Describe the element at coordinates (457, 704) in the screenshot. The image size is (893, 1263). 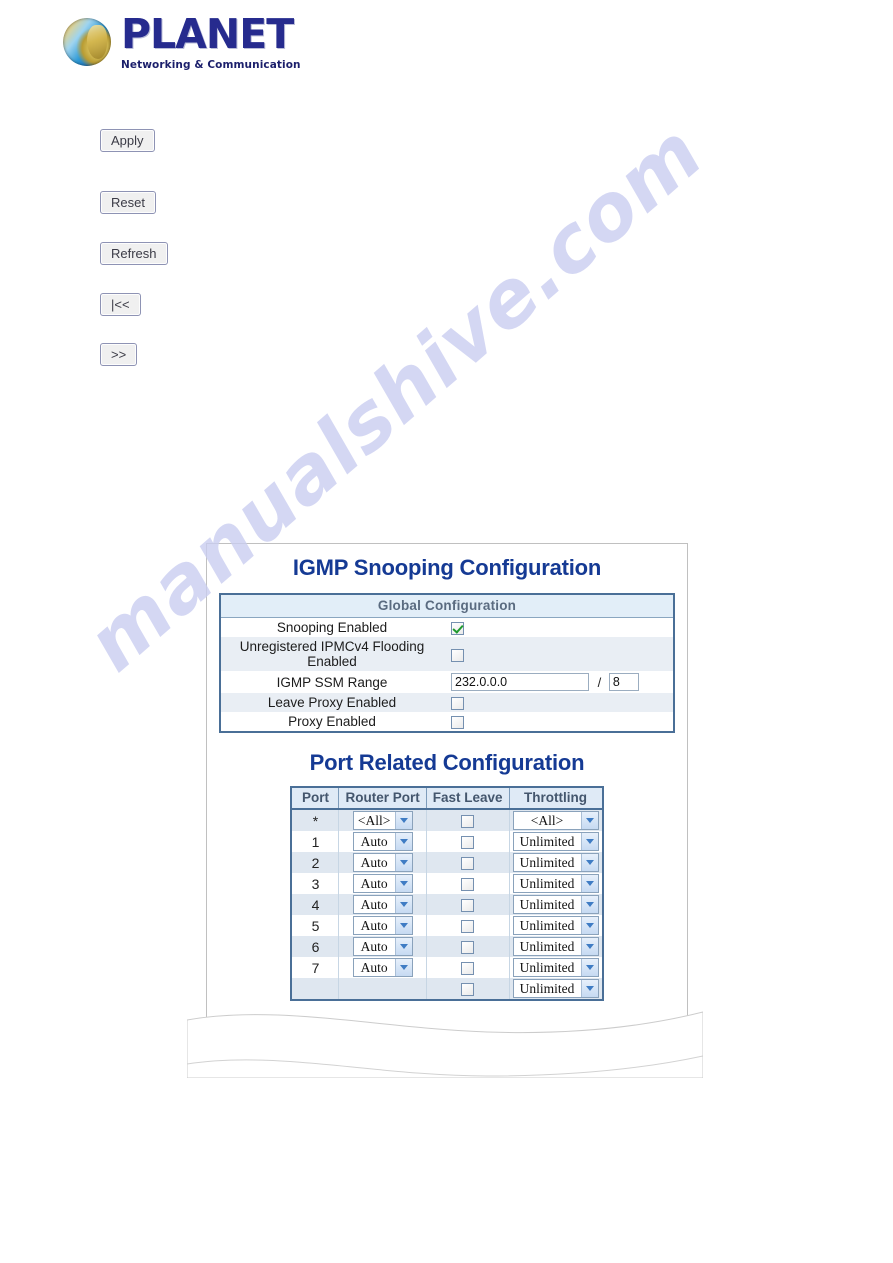
I see `leave-proxy-enabled-checkbox` at that location.